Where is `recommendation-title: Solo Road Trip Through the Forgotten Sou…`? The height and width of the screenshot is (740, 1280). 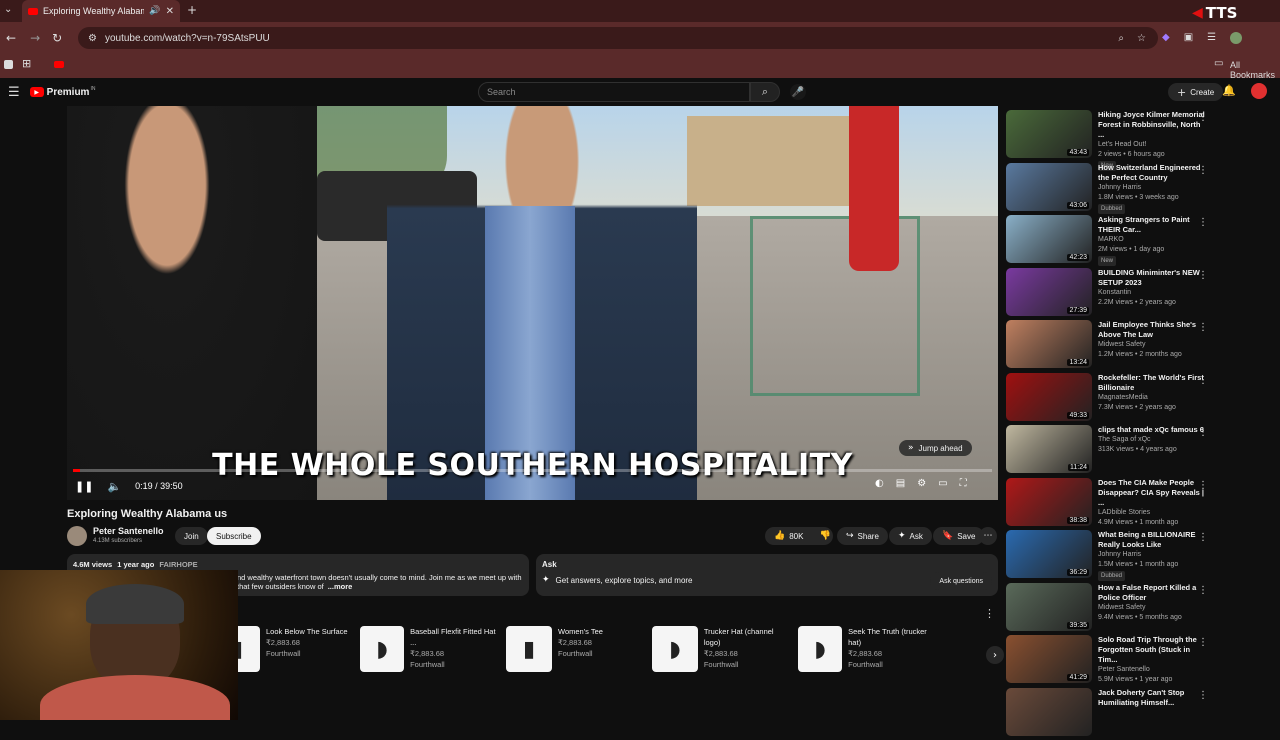 recommendation-title: Solo Road Trip Through the Forgotten Sou… is located at coordinates (1153, 650).